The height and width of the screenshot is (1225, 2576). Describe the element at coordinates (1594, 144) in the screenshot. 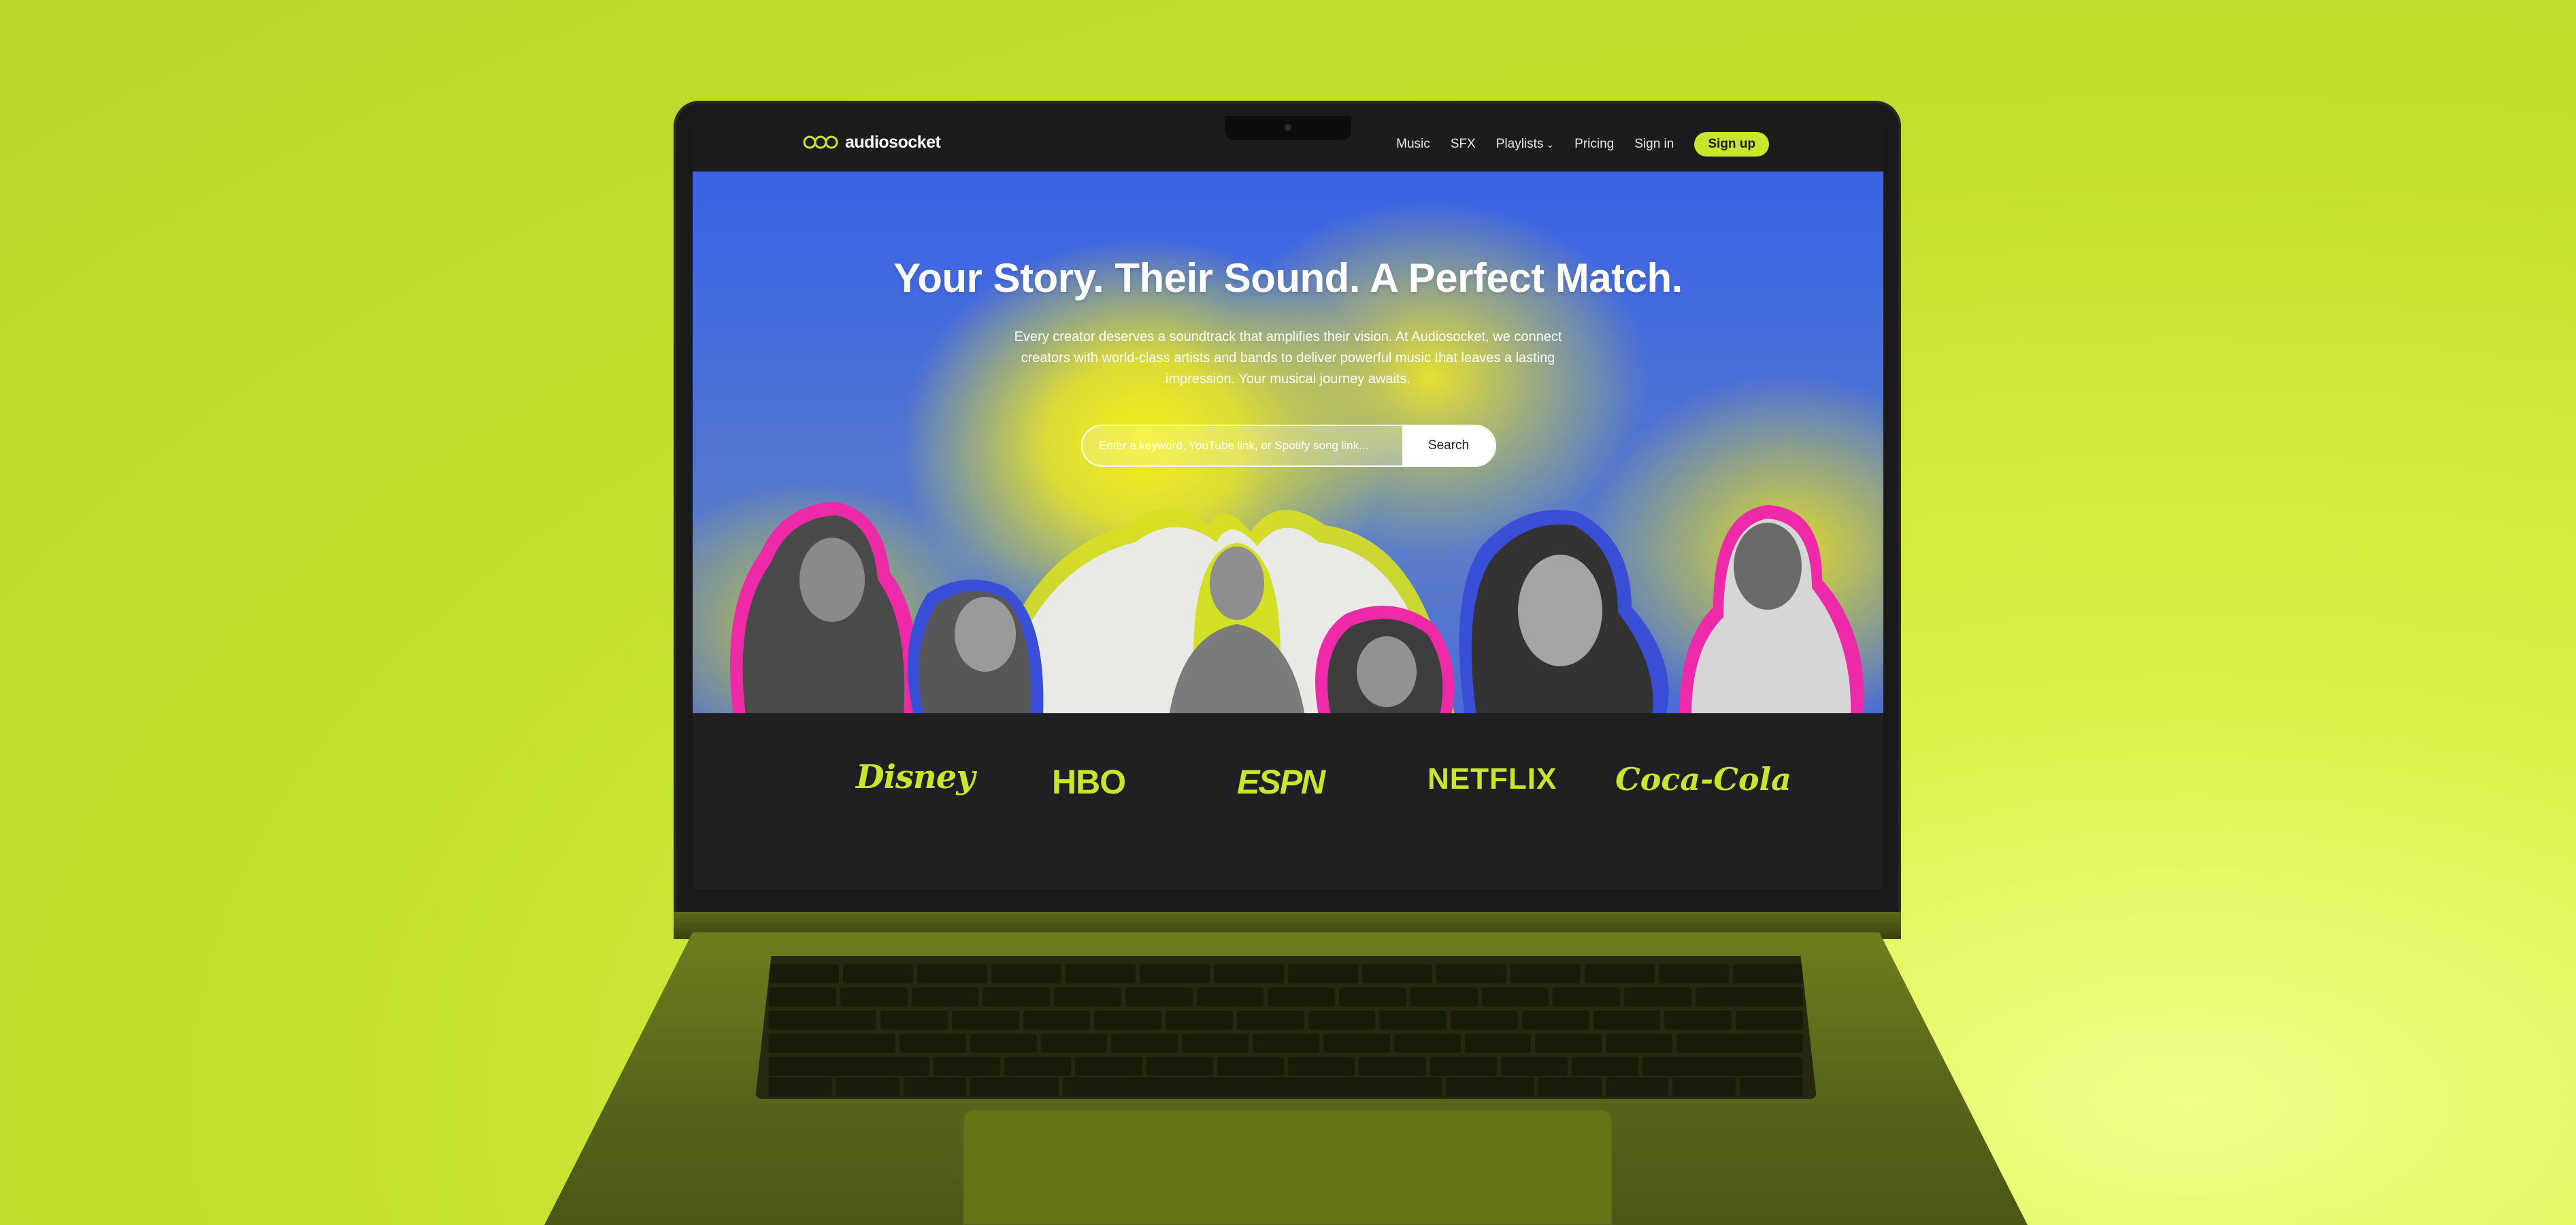

I see `nav-pricing: Pricing` at that location.